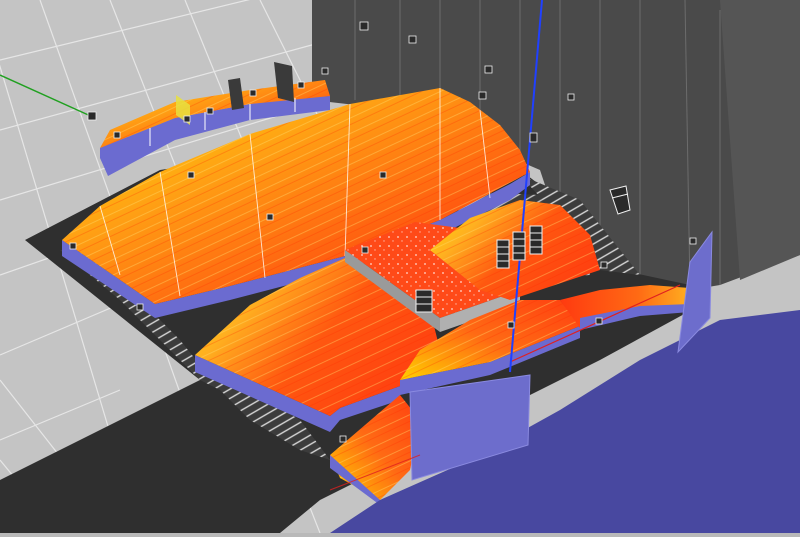 The width and height of the screenshot is (800, 537). What do you see at coordinates (424, 301) in the screenshot?
I see `speaker-array-icon` at bounding box center [424, 301].